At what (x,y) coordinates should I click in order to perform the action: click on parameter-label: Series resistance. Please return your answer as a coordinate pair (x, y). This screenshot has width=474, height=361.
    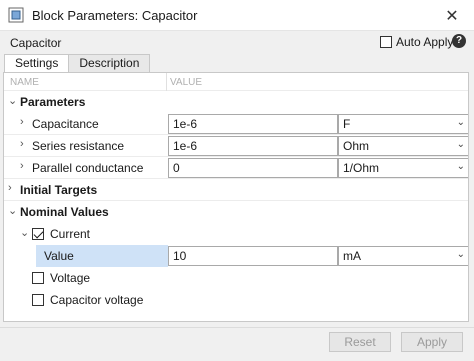
    Looking at the image, I should click on (78, 146).